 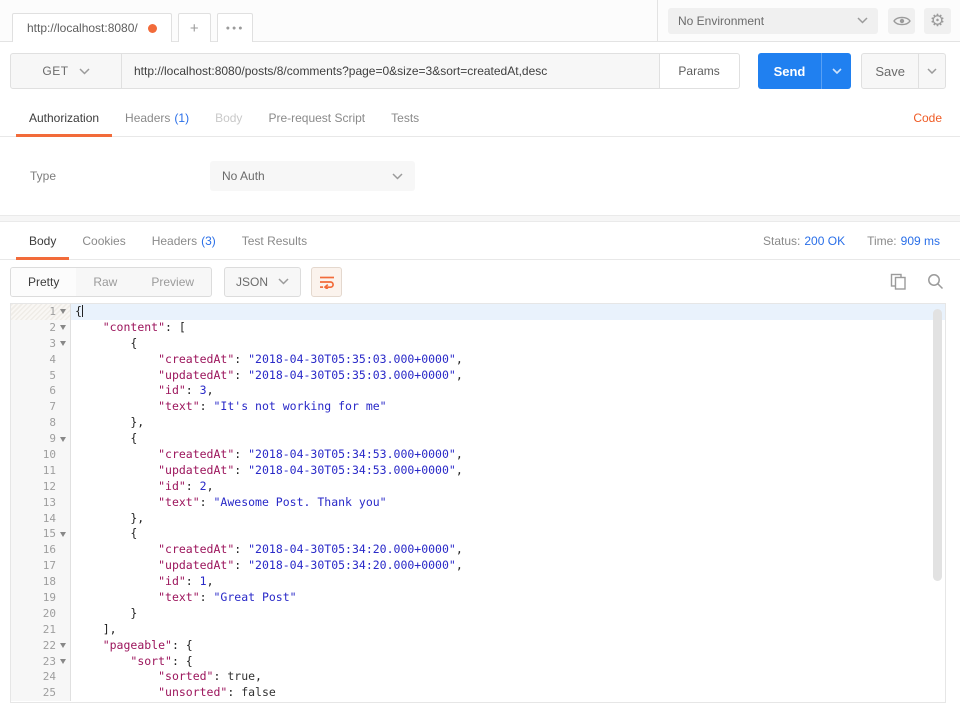 What do you see at coordinates (41, 391) in the screenshot?
I see `gutter: 6` at bounding box center [41, 391].